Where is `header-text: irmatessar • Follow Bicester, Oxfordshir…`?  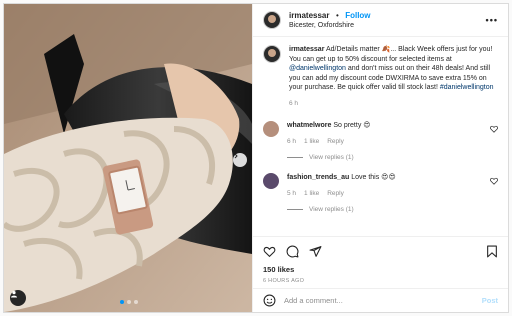
header-text: irmatessar • Follow Bicester, Oxfordshir… is located at coordinates (330, 20).